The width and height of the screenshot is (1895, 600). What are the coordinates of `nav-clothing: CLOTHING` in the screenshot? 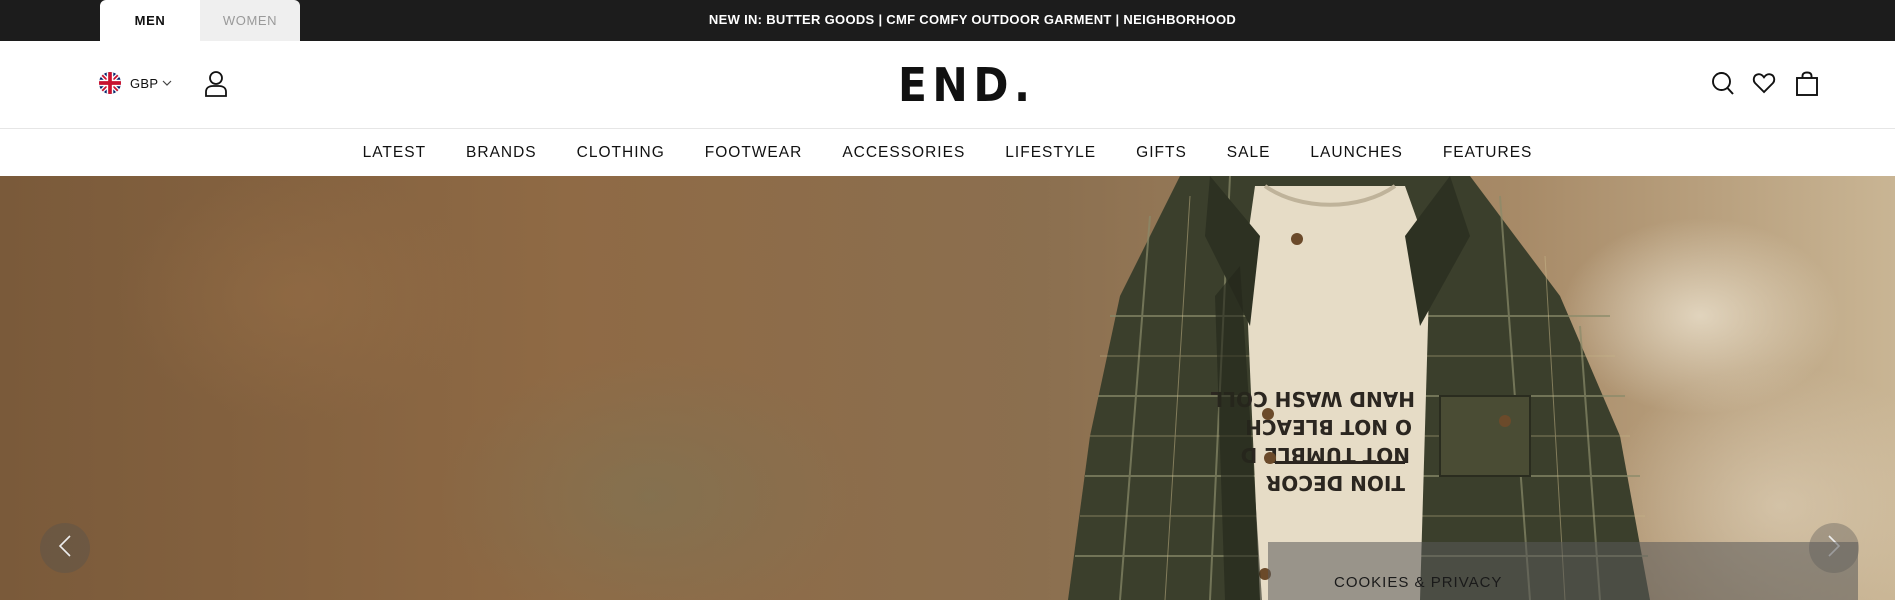 It's located at (621, 153).